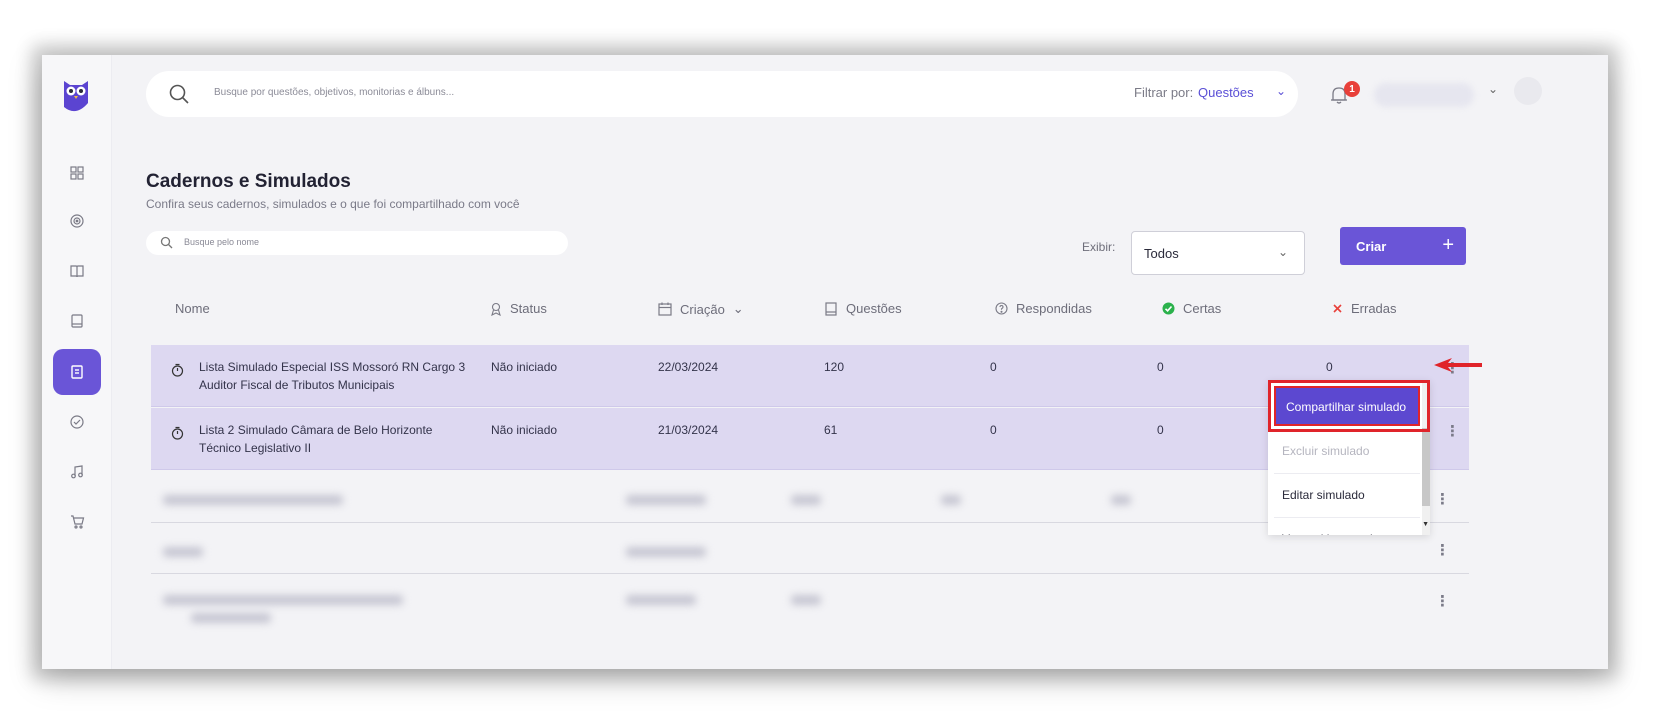  Describe the element at coordinates (1458, 365) in the screenshot. I see `arrow-left-icon` at that location.